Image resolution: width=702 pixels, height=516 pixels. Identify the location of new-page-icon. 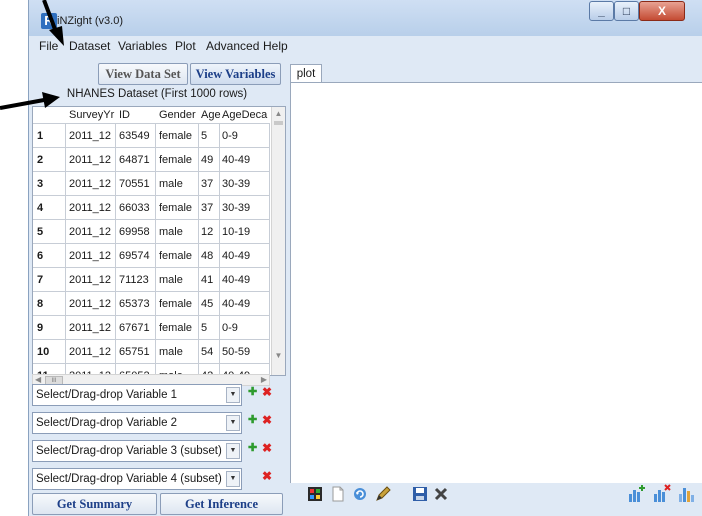
(338, 494).